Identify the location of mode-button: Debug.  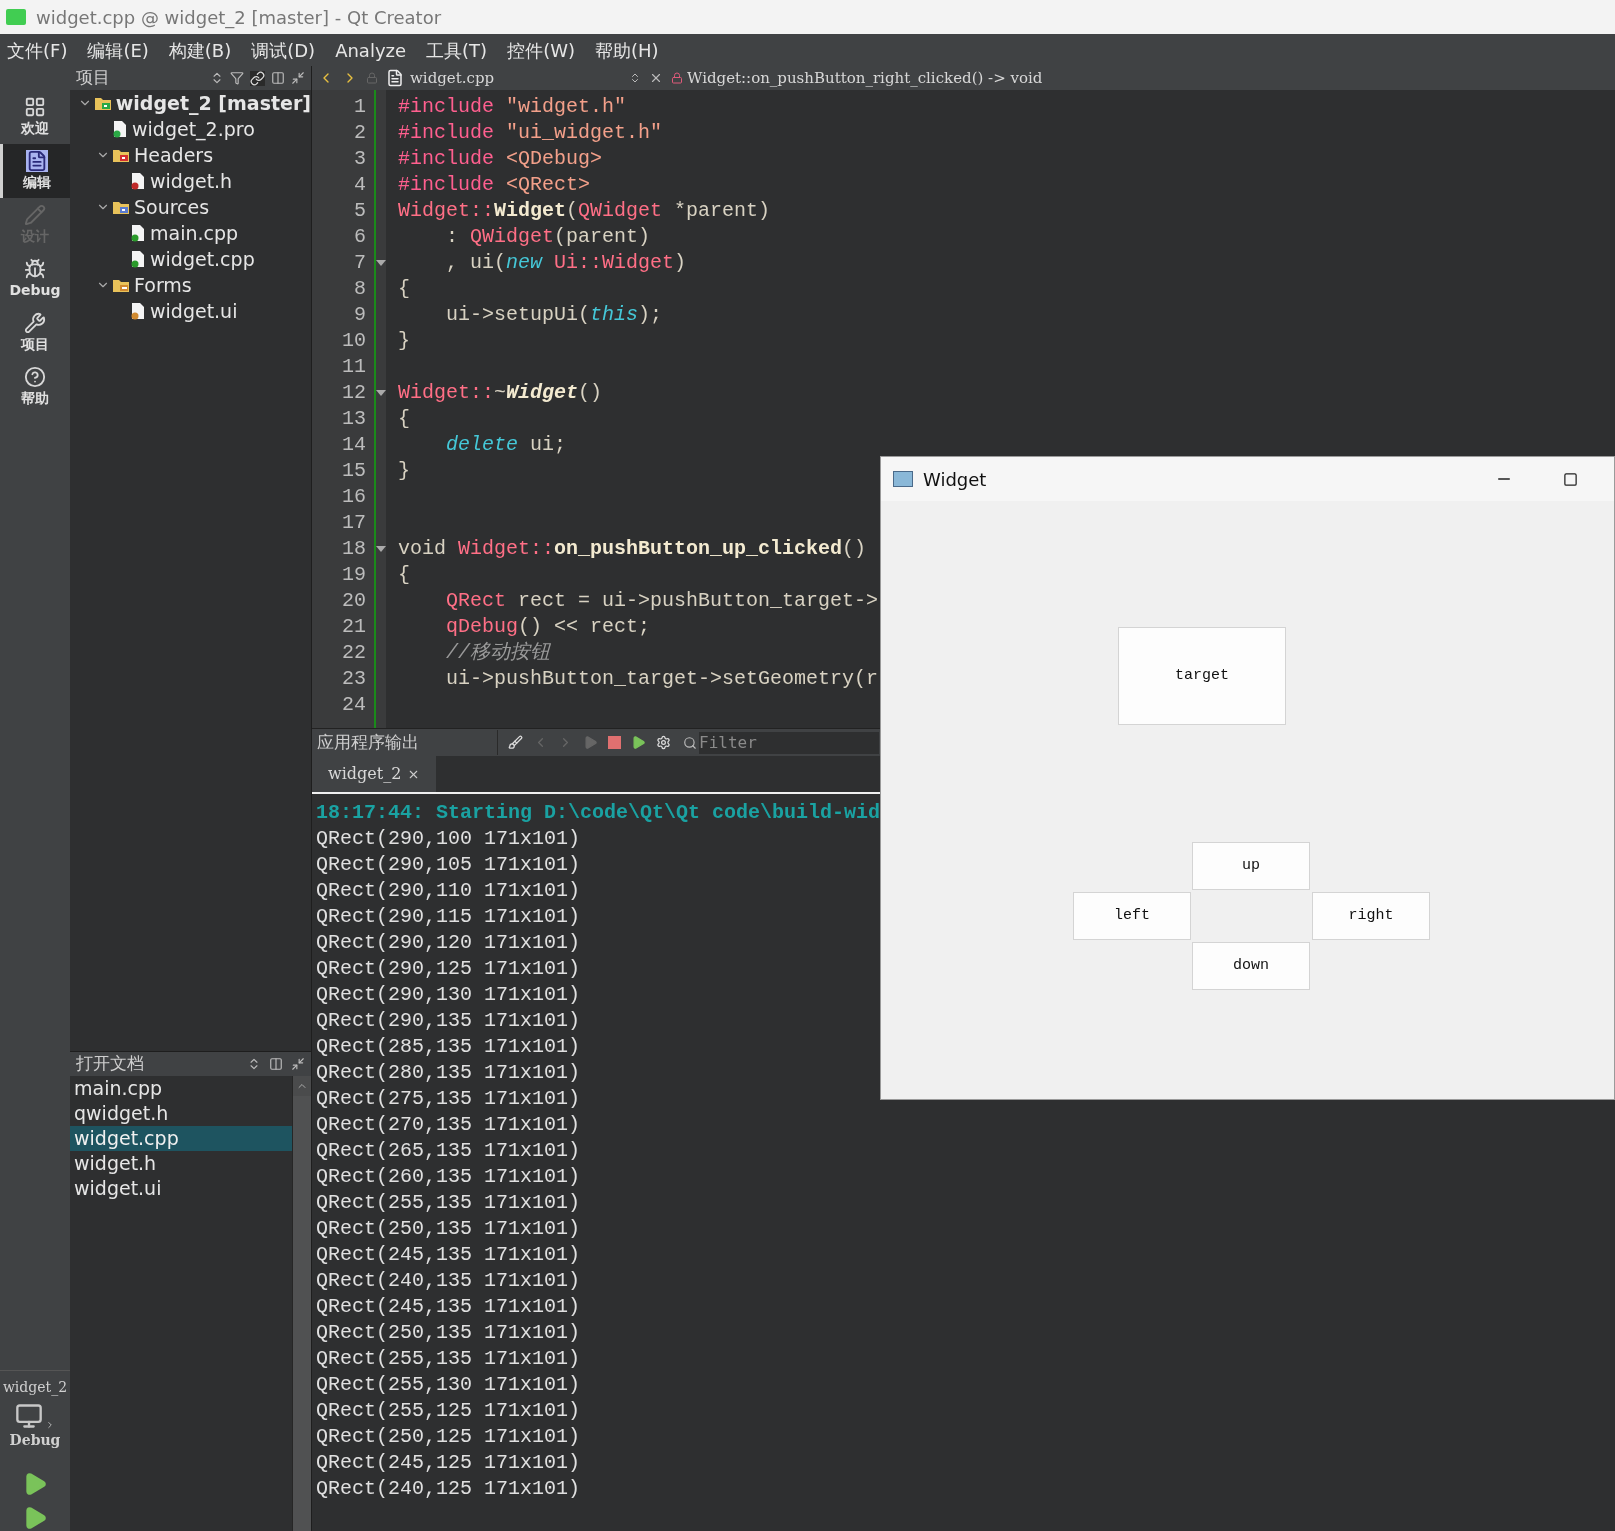
(35, 279).